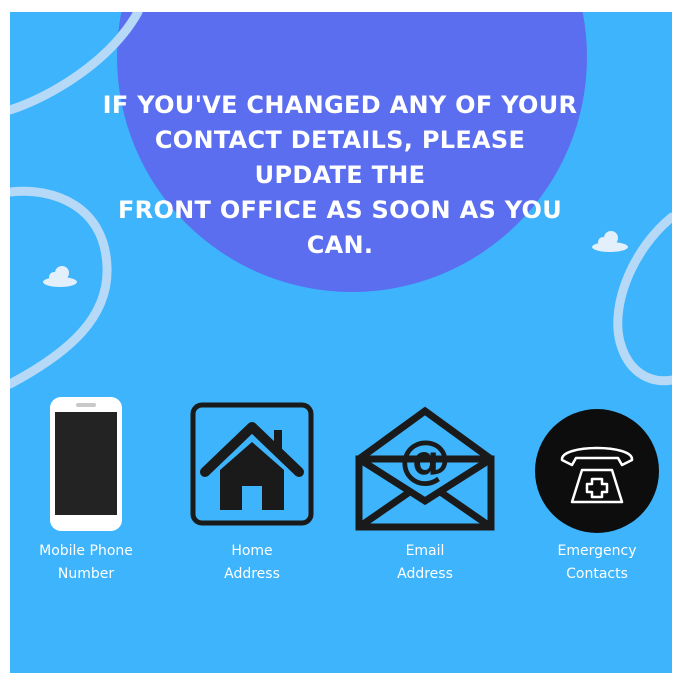 The width and height of the screenshot is (673, 673). What do you see at coordinates (252, 574) in the screenshot?
I see `label-home-address-line-2: Address` at bounding box center [252, 574].